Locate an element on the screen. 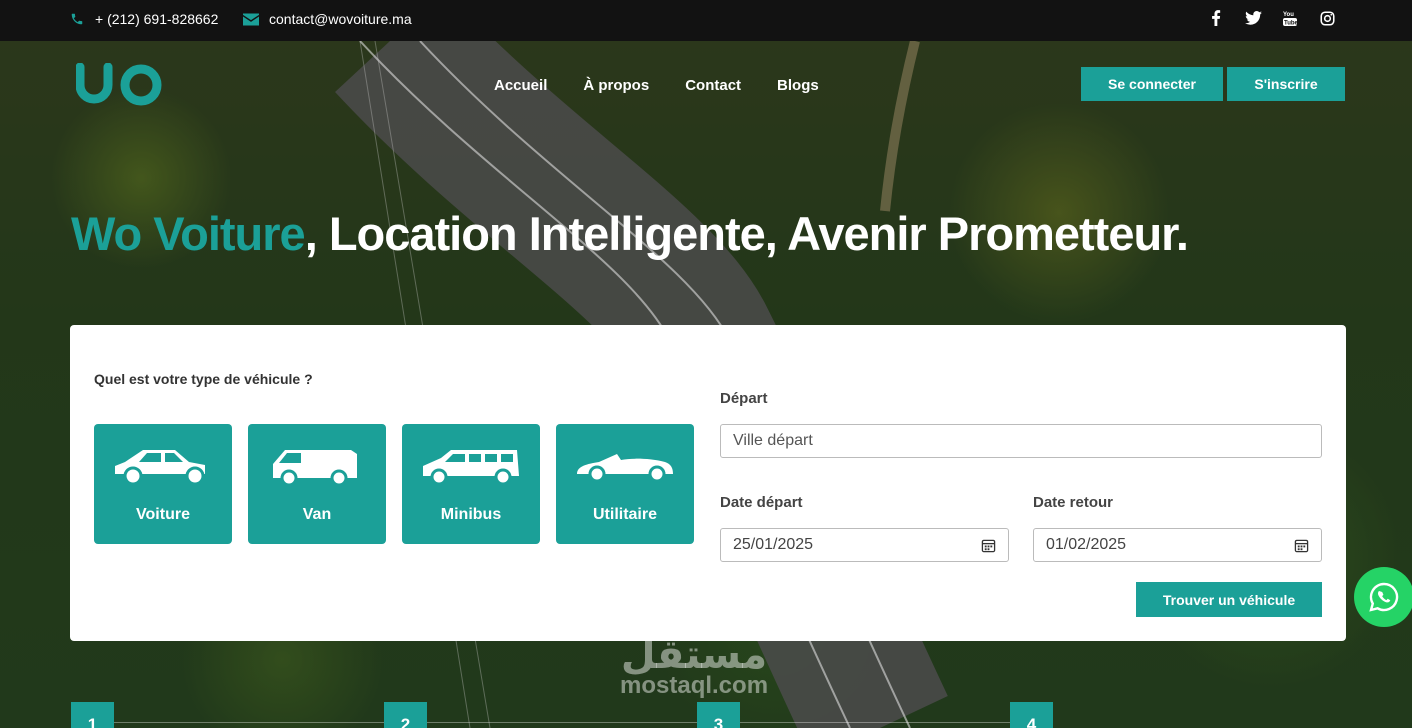  departure-city-input: Ville départ is located at coordinates (1021, 441).